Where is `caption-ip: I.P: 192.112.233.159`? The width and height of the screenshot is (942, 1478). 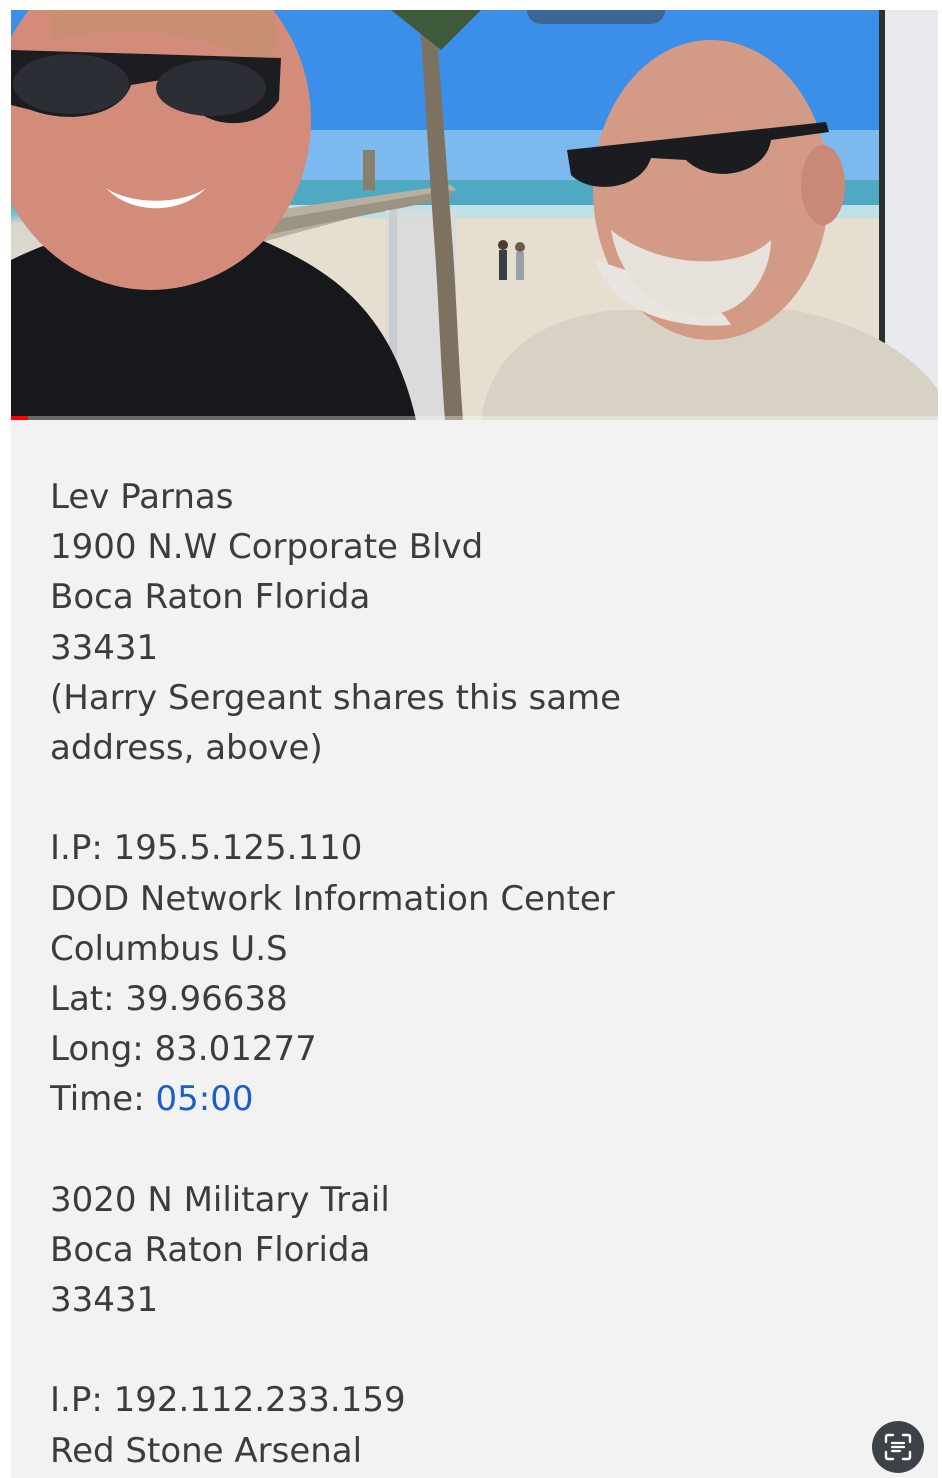 caption-ip: I.P: 192.112.233.159 is located at coordinates (228, 1400).